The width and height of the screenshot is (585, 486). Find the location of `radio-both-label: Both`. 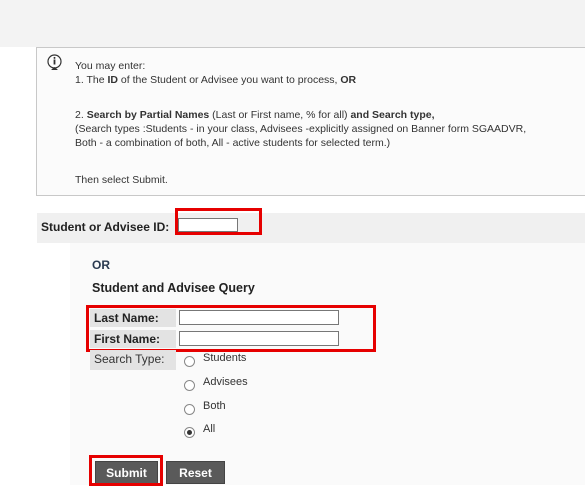

radio-both-label: Both is located at coordinates (214, 406).